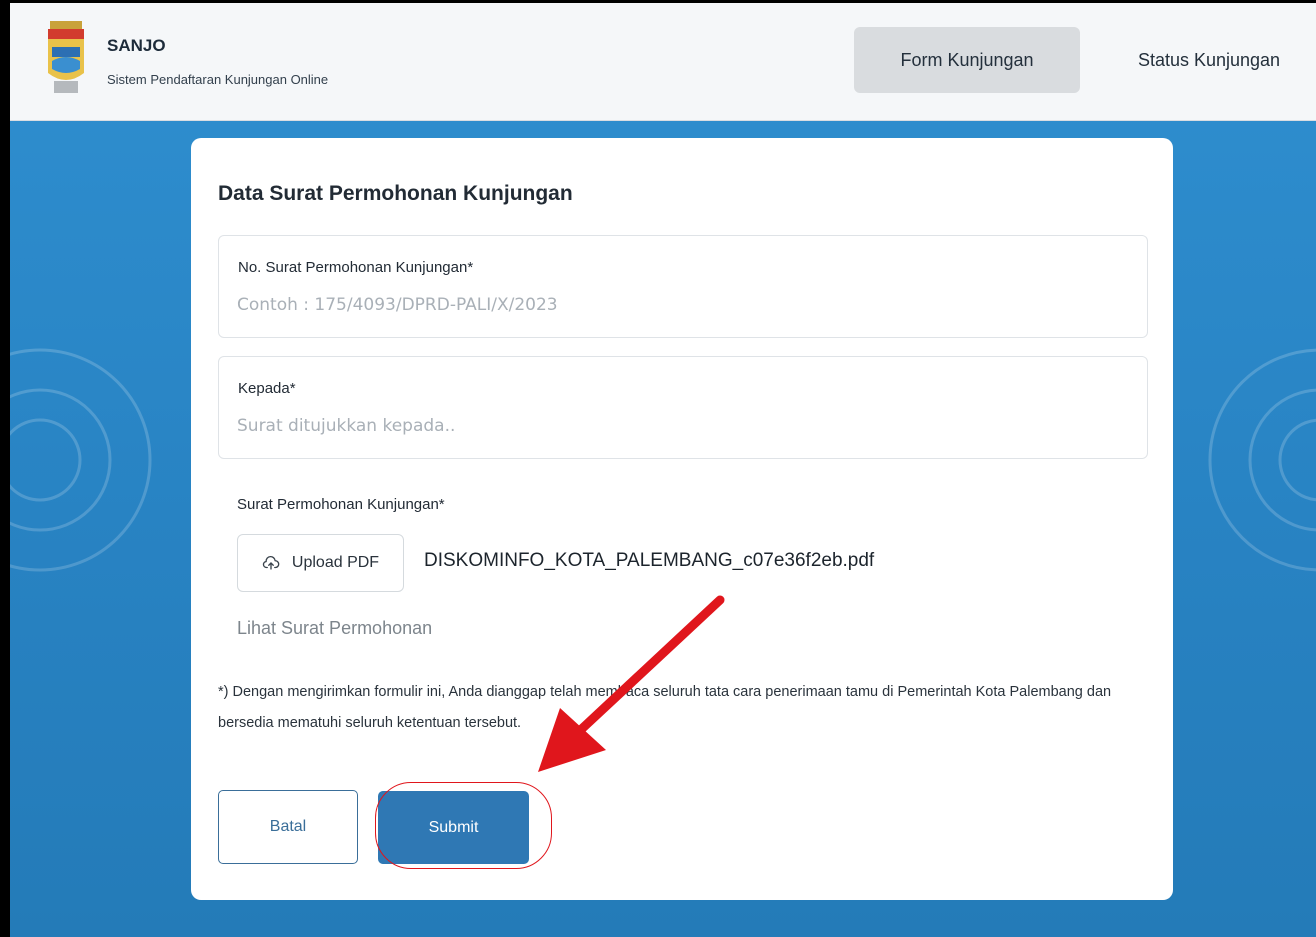 This screenshot has width=1316, height=937. What do you see at coordinates (335, 562) in the screenshot?
I see `upload-pdf-label: Upload PDF` at bounding box center [335, 562].